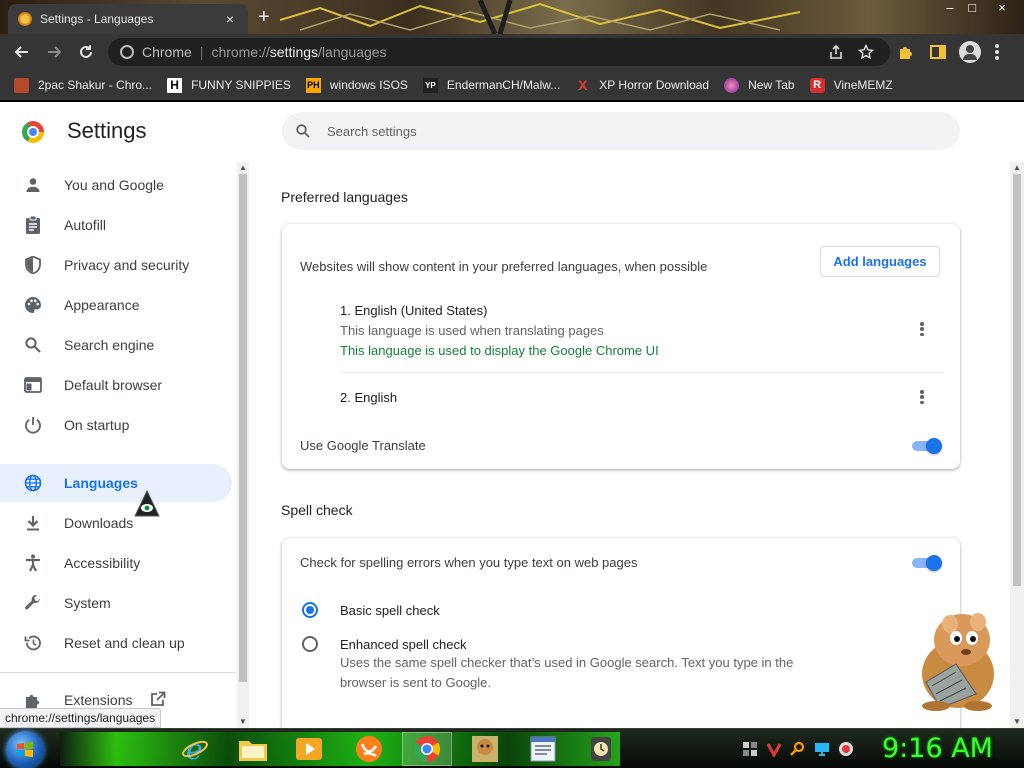  What do you see at coordinates (33, 563) in the screenshot?
I see `accessibility-icon` at bounding box center [33, 563].